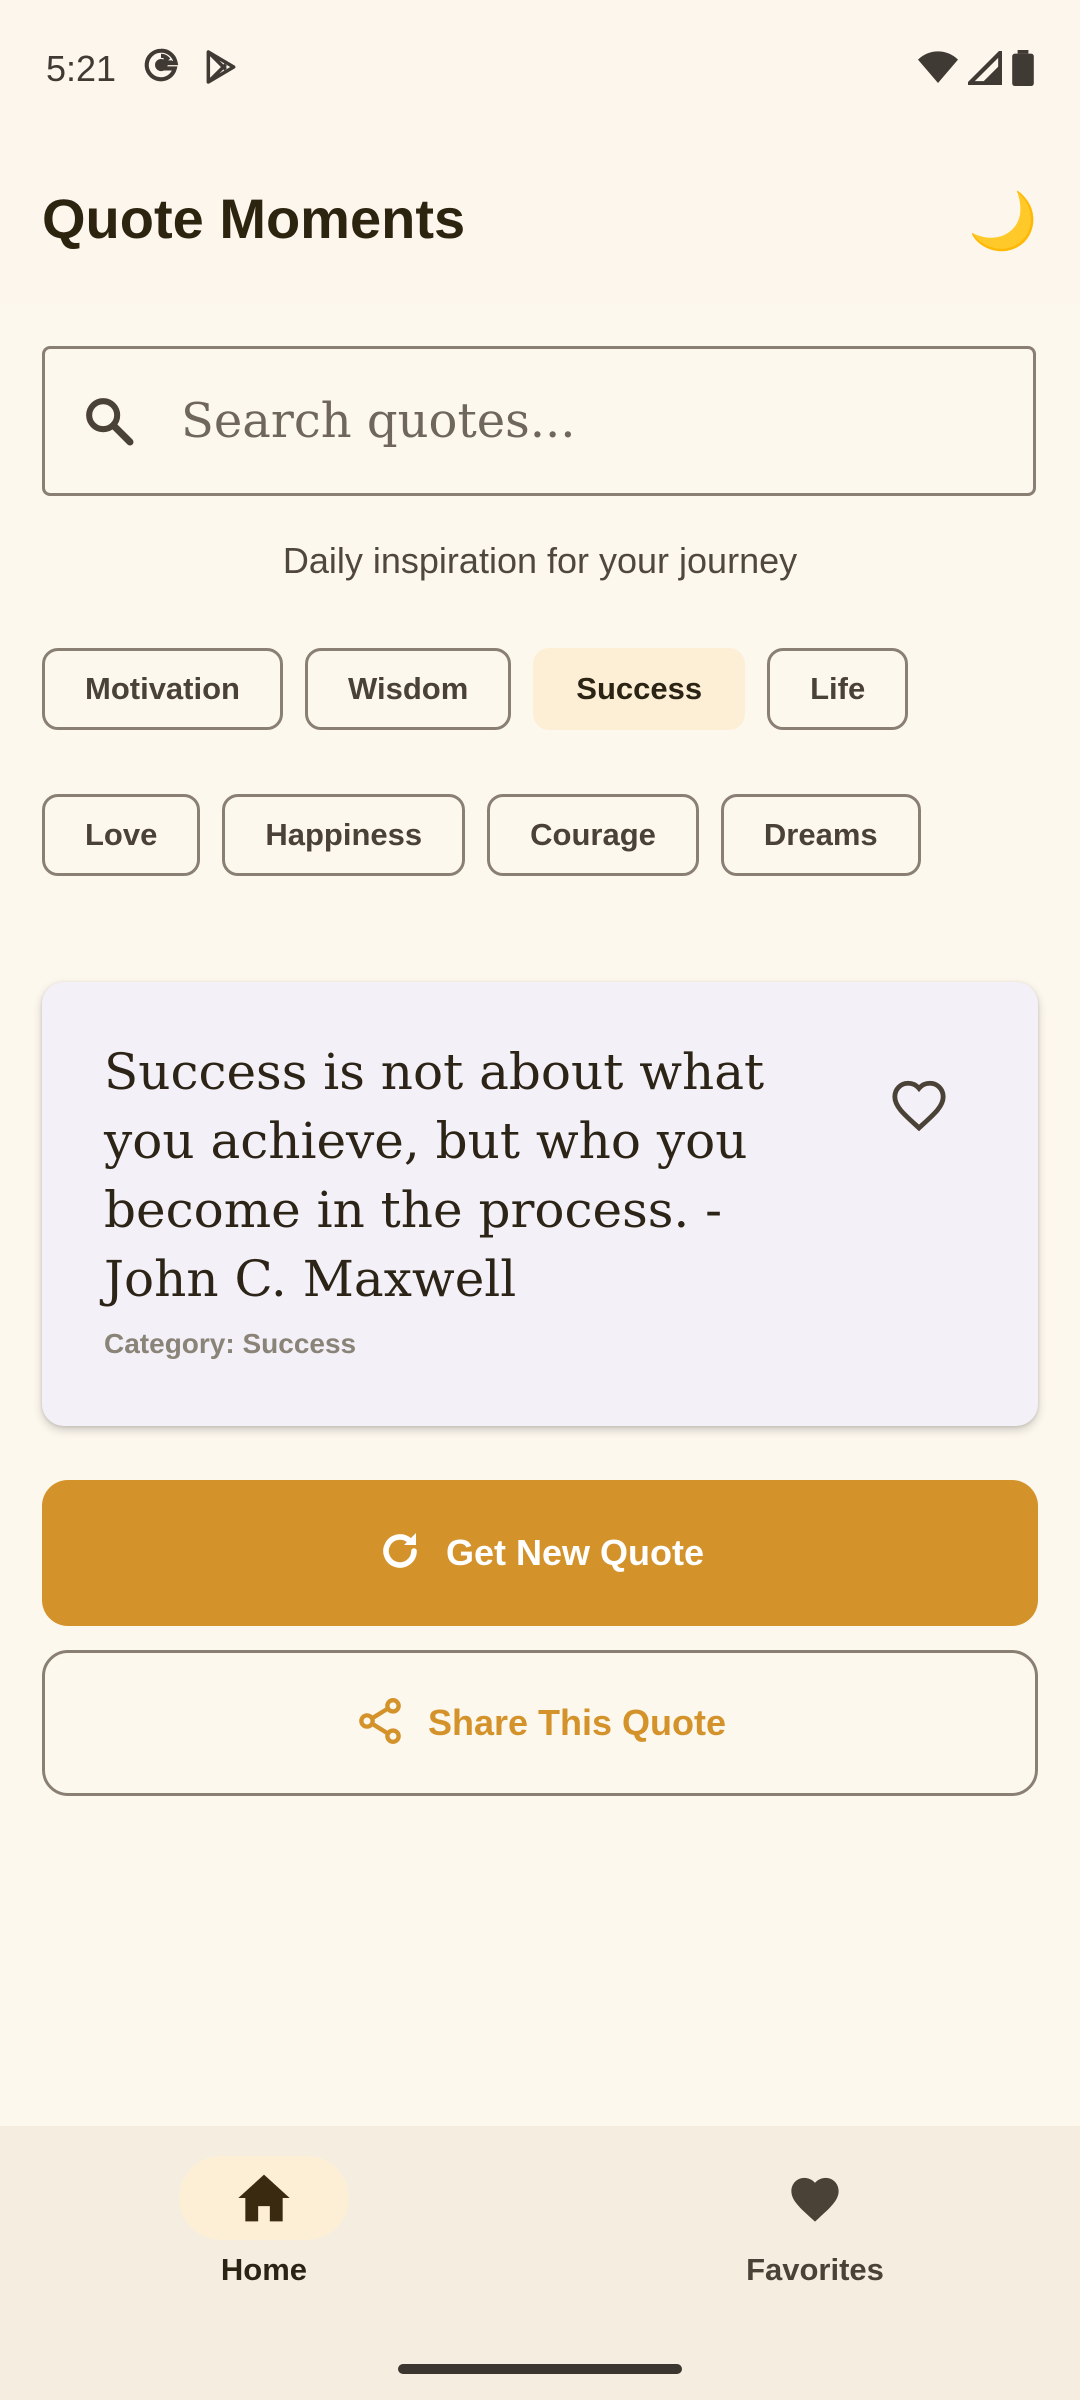 This screenshot has width=1080, height=2400. What do you see at coordinates (230, 1343) in the screenshot?
I see `quote-category: Category: Success` at bounding box center [230, 1343].